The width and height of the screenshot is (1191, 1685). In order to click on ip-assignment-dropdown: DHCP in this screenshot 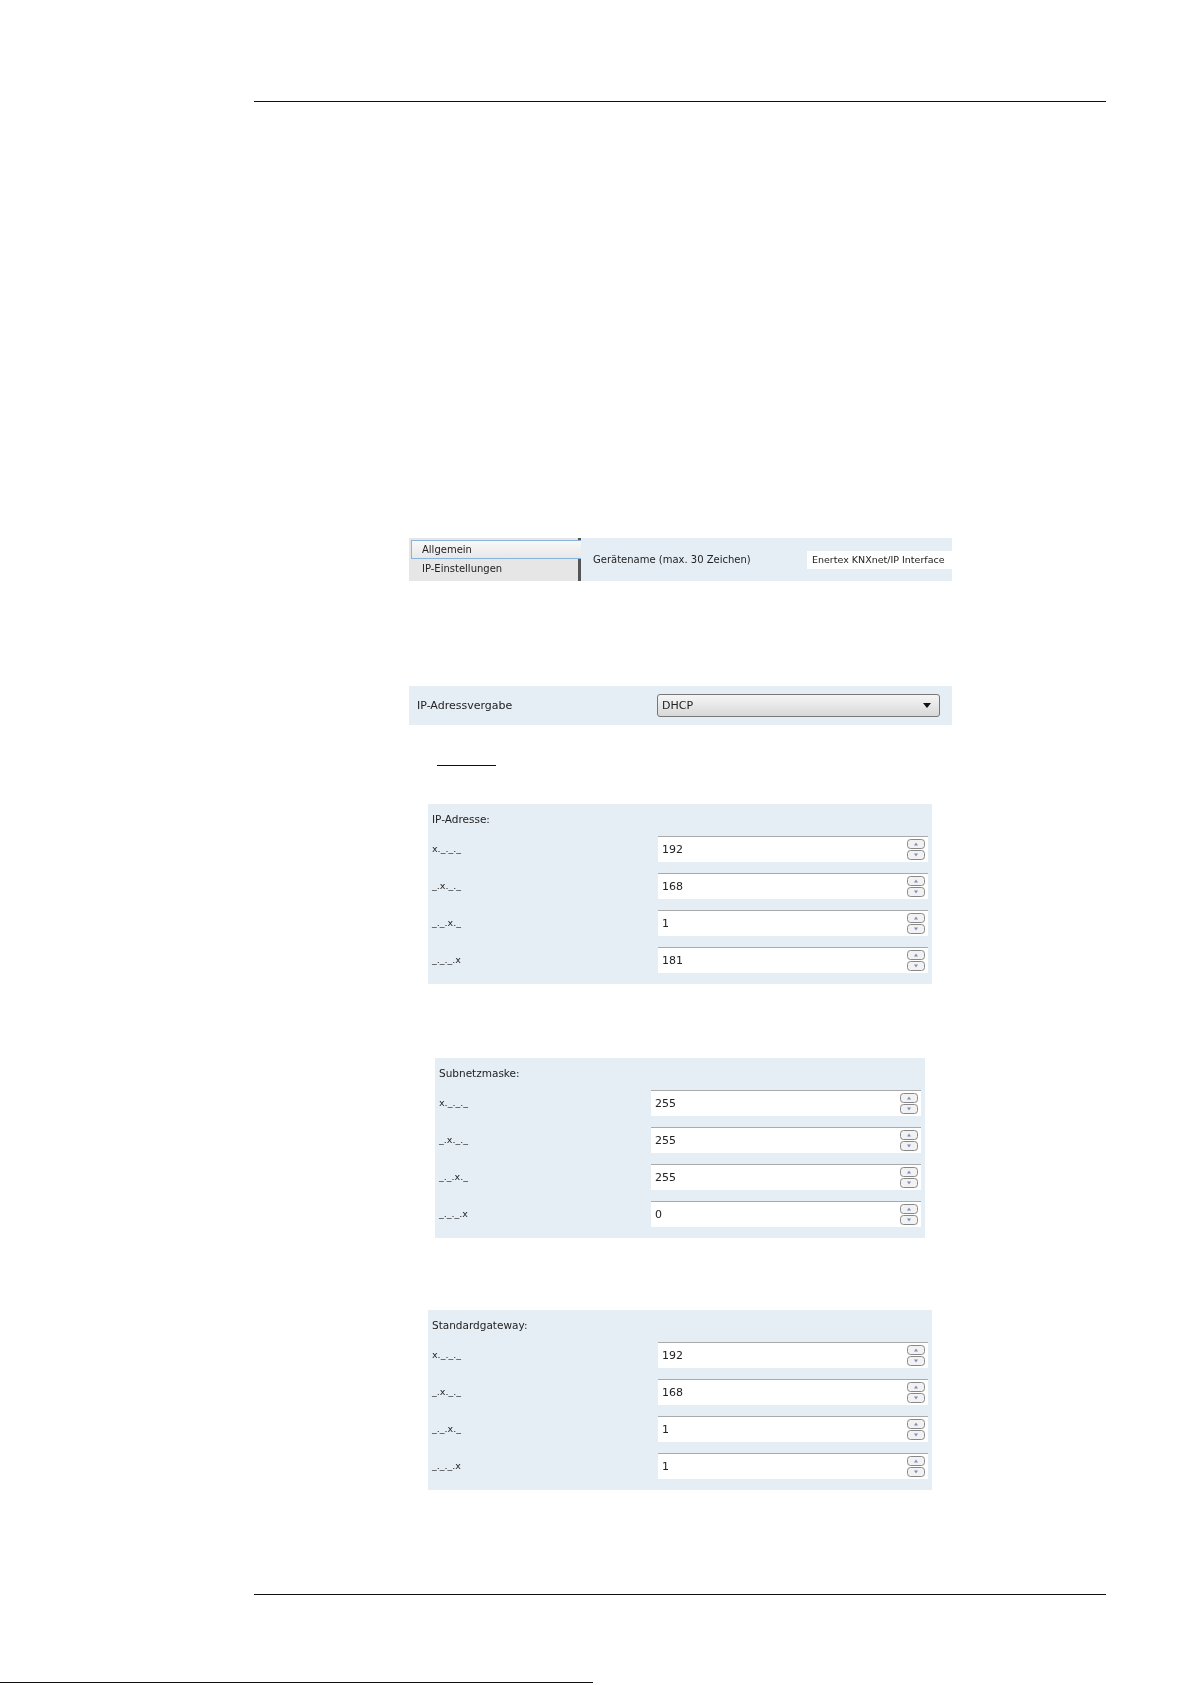, I will do `click(798, 705)`.